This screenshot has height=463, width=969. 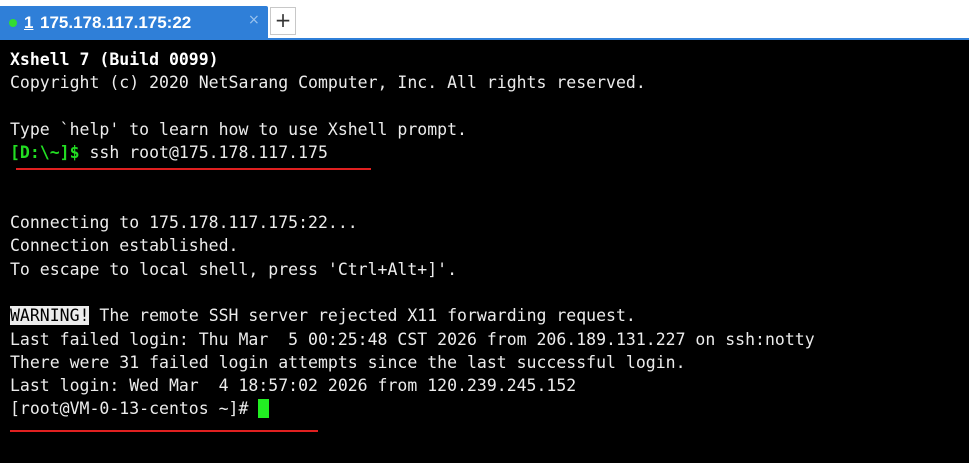 What do you see at coordinates (264, 408) in the screenshot?
I see `terminal-cursor` at bounding box center [264, 408].